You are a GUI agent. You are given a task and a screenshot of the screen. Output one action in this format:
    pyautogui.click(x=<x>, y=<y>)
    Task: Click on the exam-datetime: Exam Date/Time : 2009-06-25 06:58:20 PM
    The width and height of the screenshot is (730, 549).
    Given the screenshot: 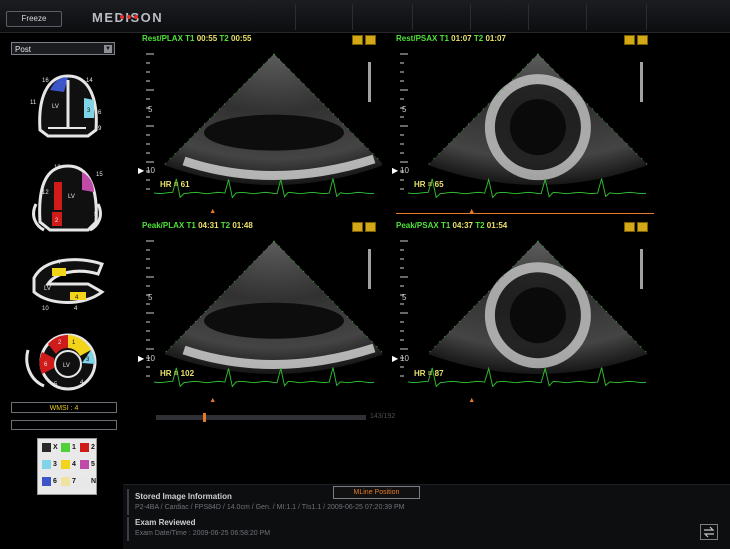 What is the action you would take?
    pyautogui.click(x=203, y=533)
    